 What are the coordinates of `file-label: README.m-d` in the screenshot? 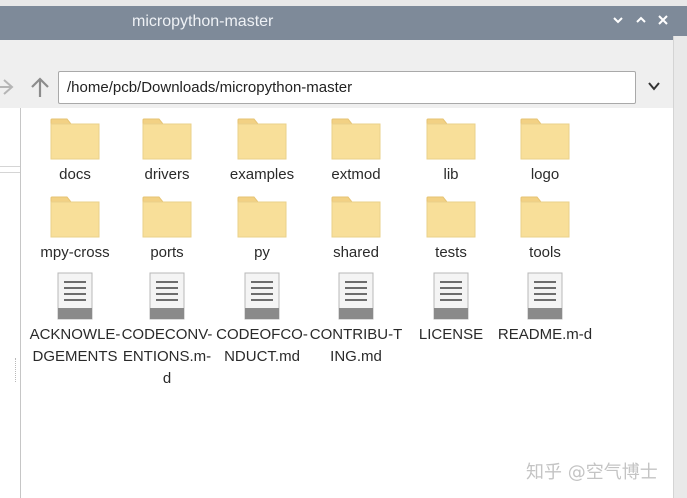 It's located at (545, 334).